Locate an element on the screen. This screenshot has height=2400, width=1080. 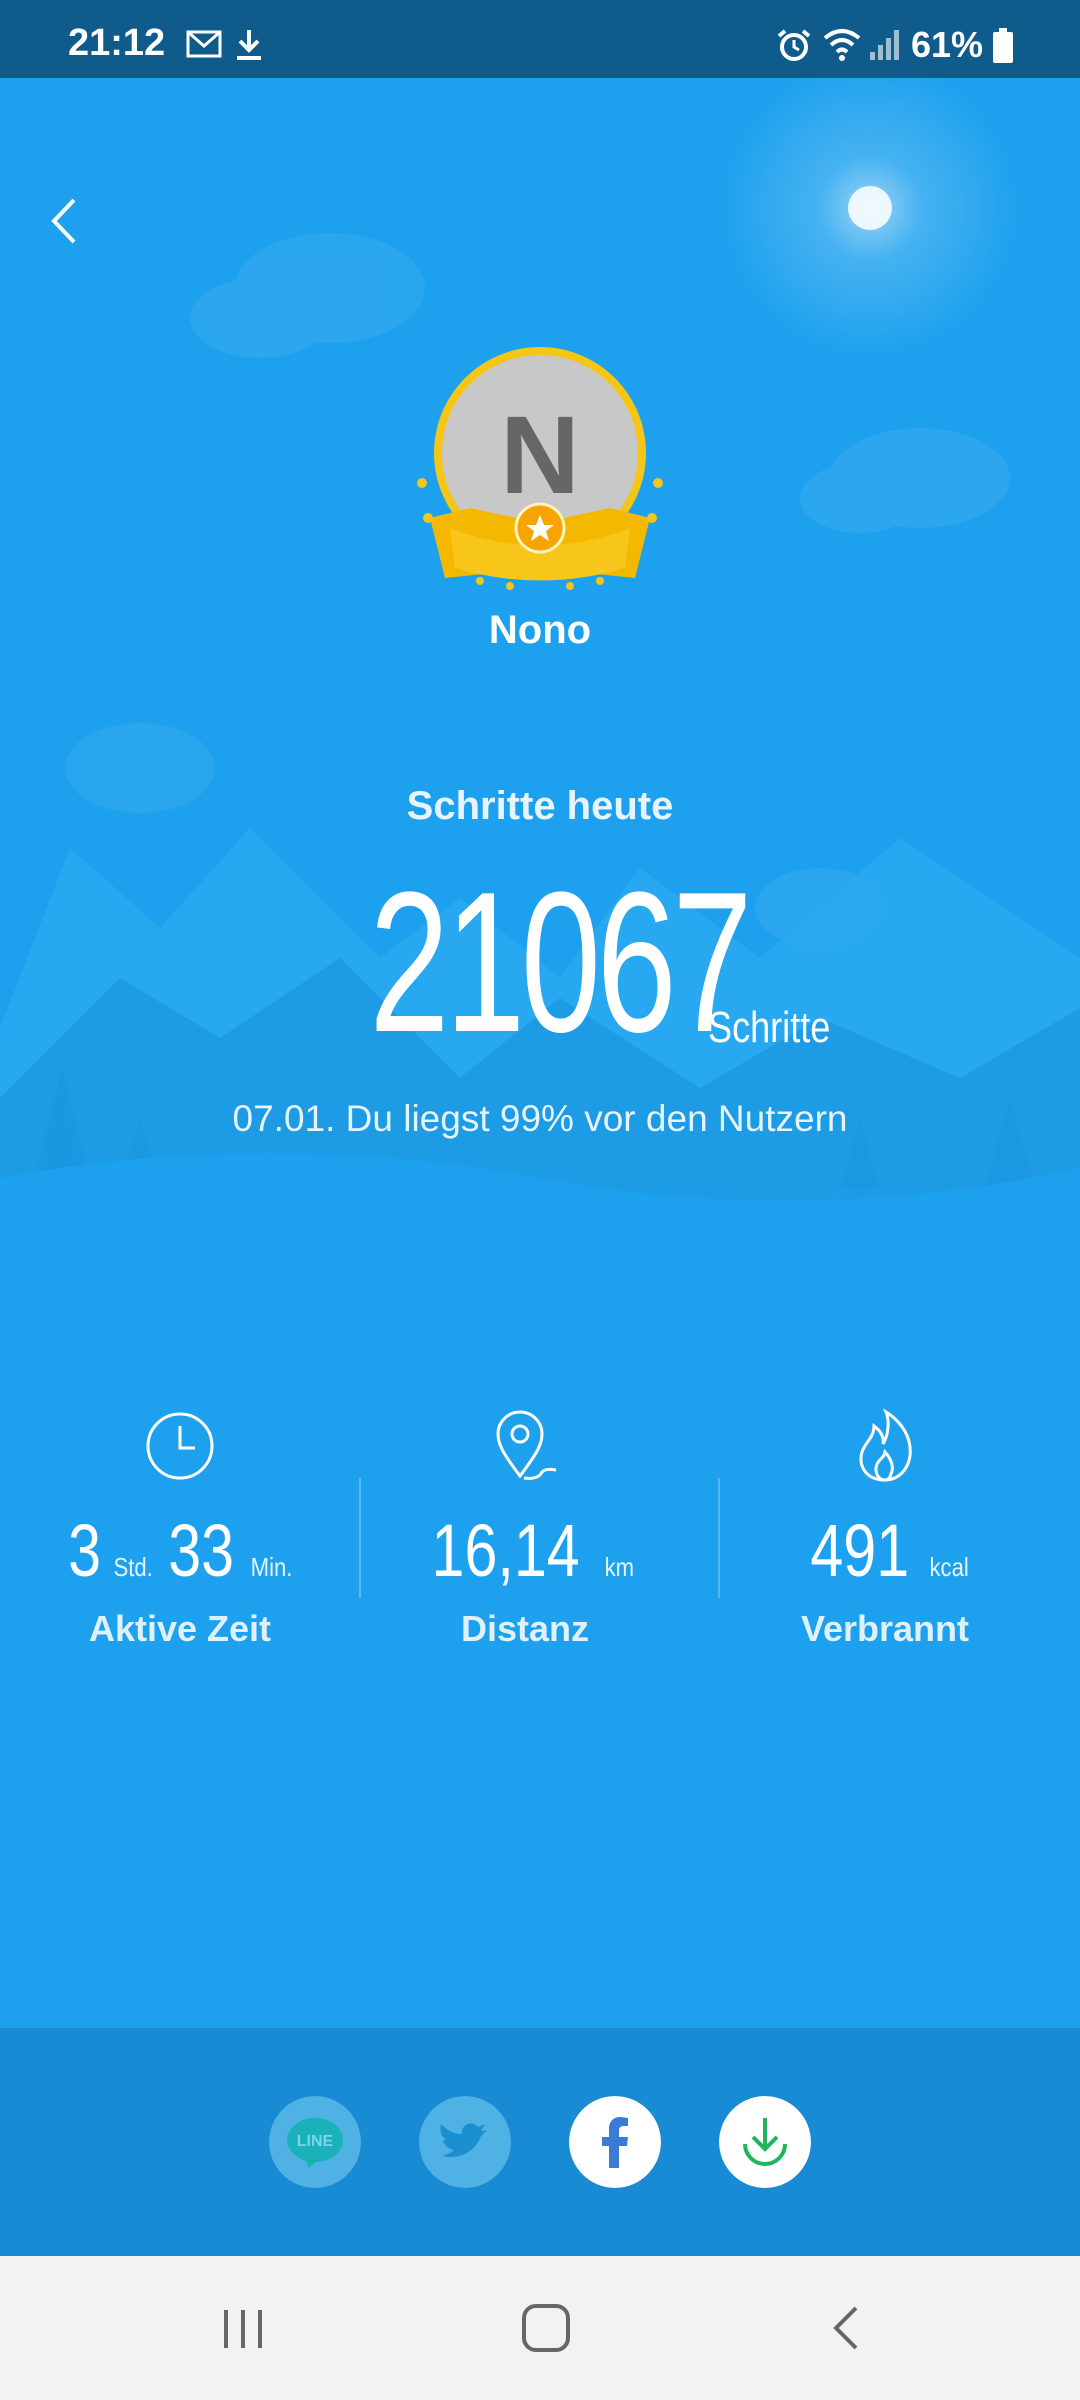
back-button is located at coordinates (65, 221).